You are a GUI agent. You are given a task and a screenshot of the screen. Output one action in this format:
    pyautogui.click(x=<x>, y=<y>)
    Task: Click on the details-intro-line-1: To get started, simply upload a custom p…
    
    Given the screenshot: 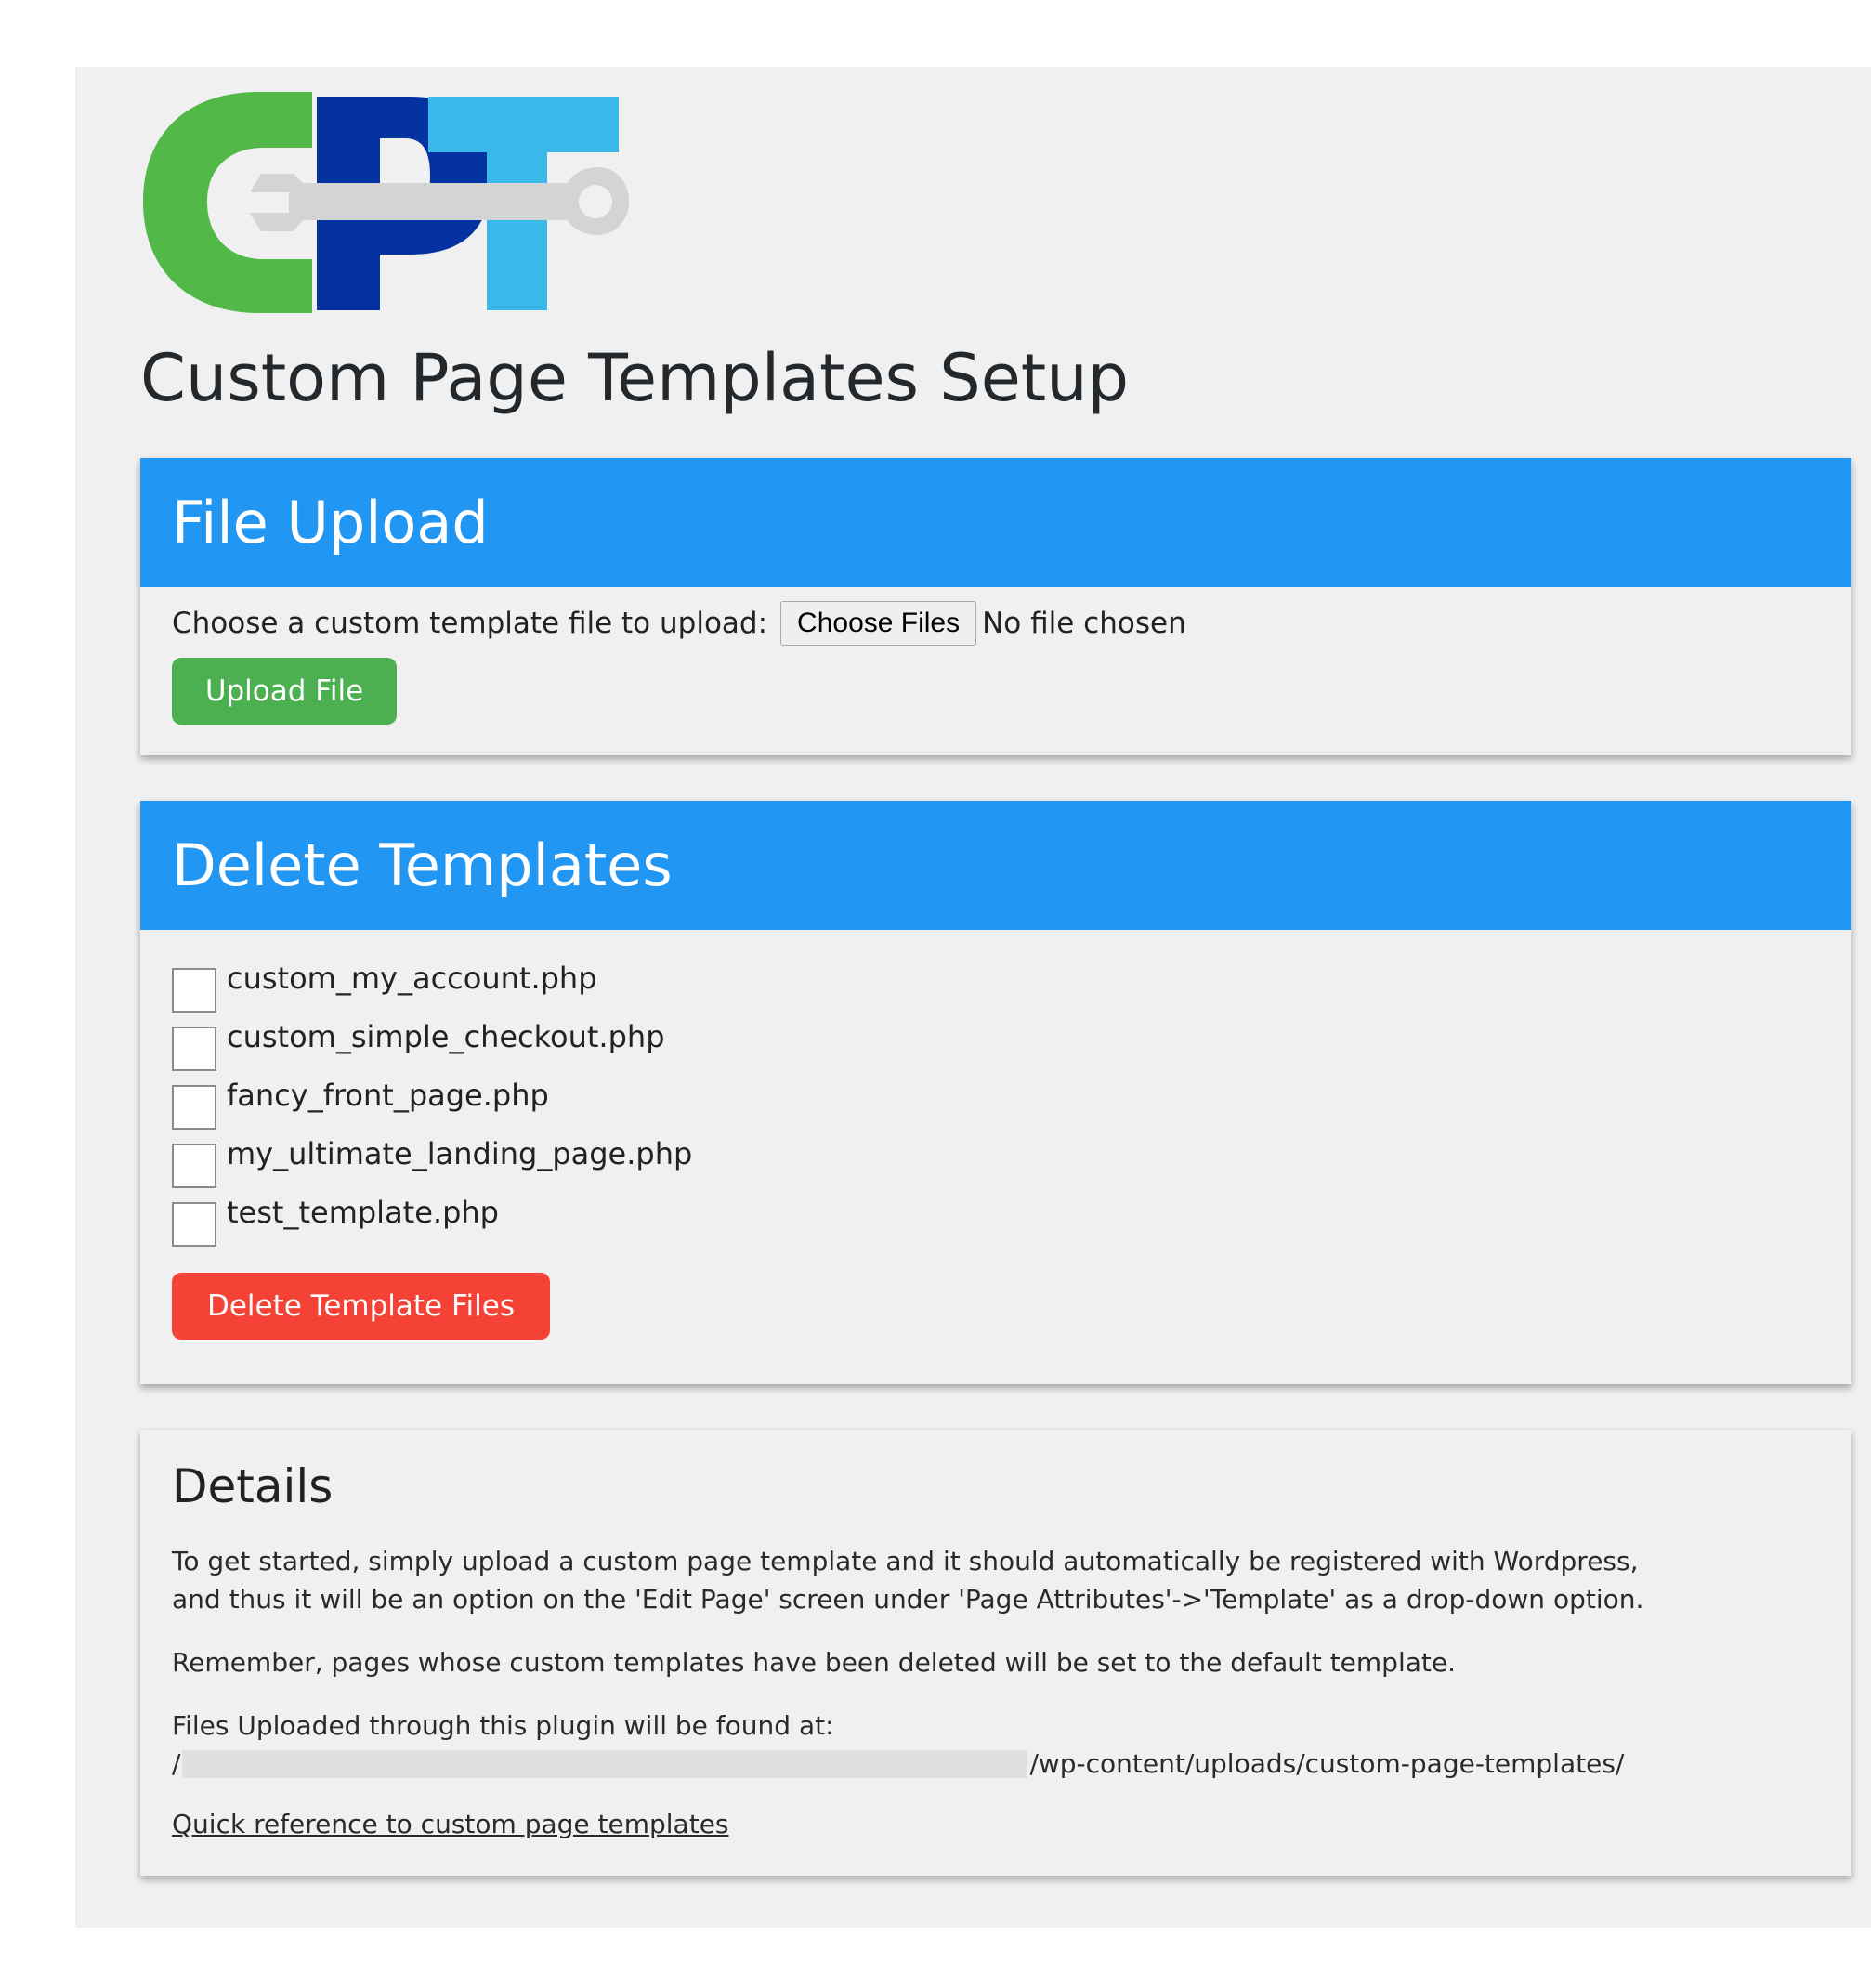 What is the action you would take?
    pyautogui.click(x=905, y=1561)
    